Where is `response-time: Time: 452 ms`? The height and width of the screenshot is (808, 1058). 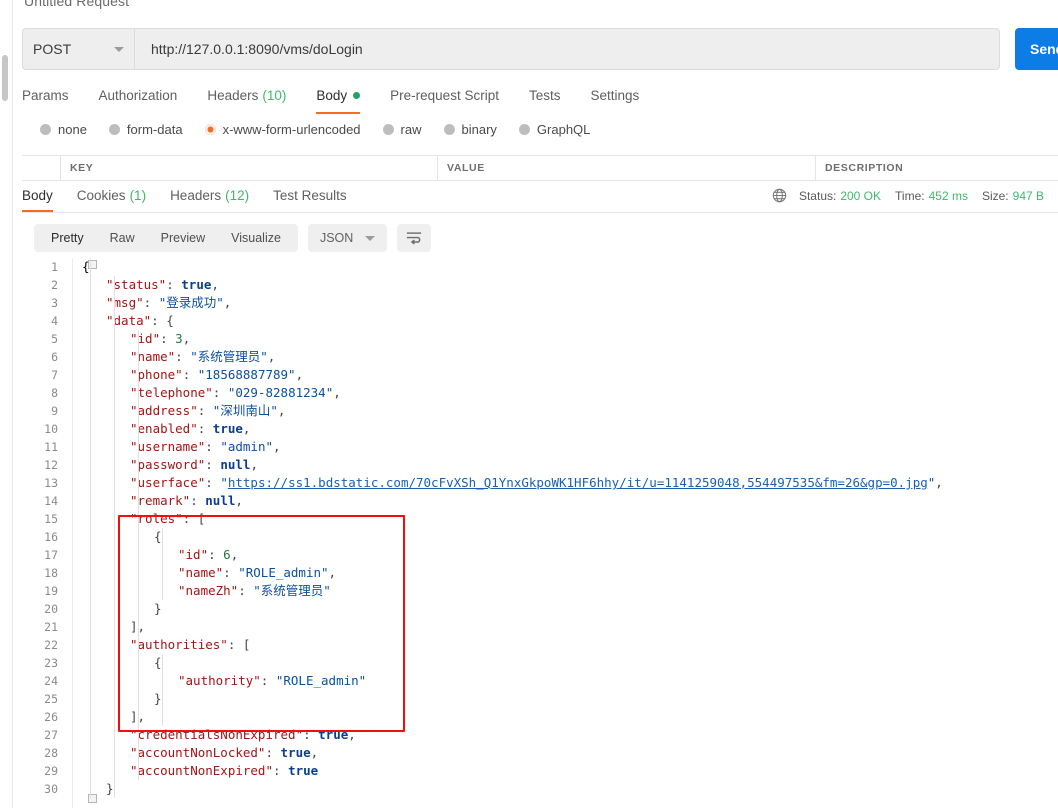 response-time: Time: 452 ms is located at coordinates (931, 195).